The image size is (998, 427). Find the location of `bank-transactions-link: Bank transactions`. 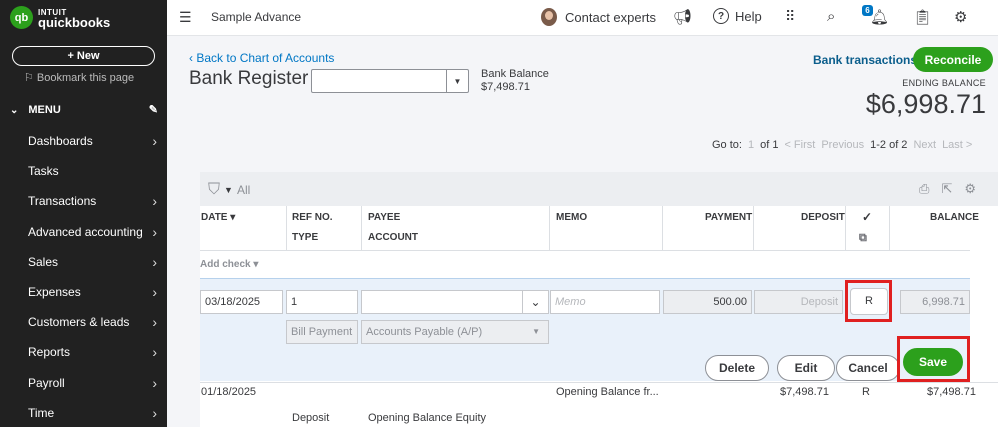

bank-transactions-link: Bank transactions is located at coordinates (865, 60).